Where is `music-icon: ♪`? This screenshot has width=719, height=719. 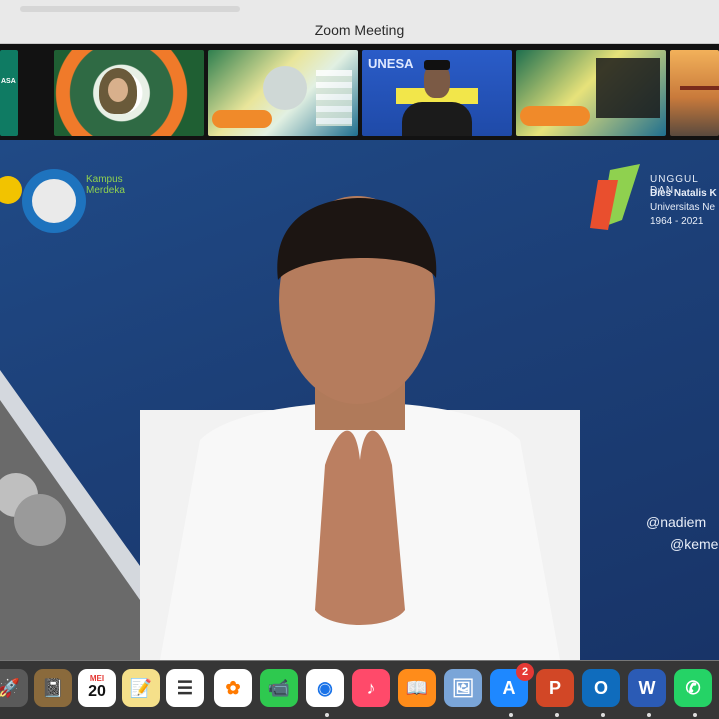 music-icon: ♪ is located at coordinates (371, 688).